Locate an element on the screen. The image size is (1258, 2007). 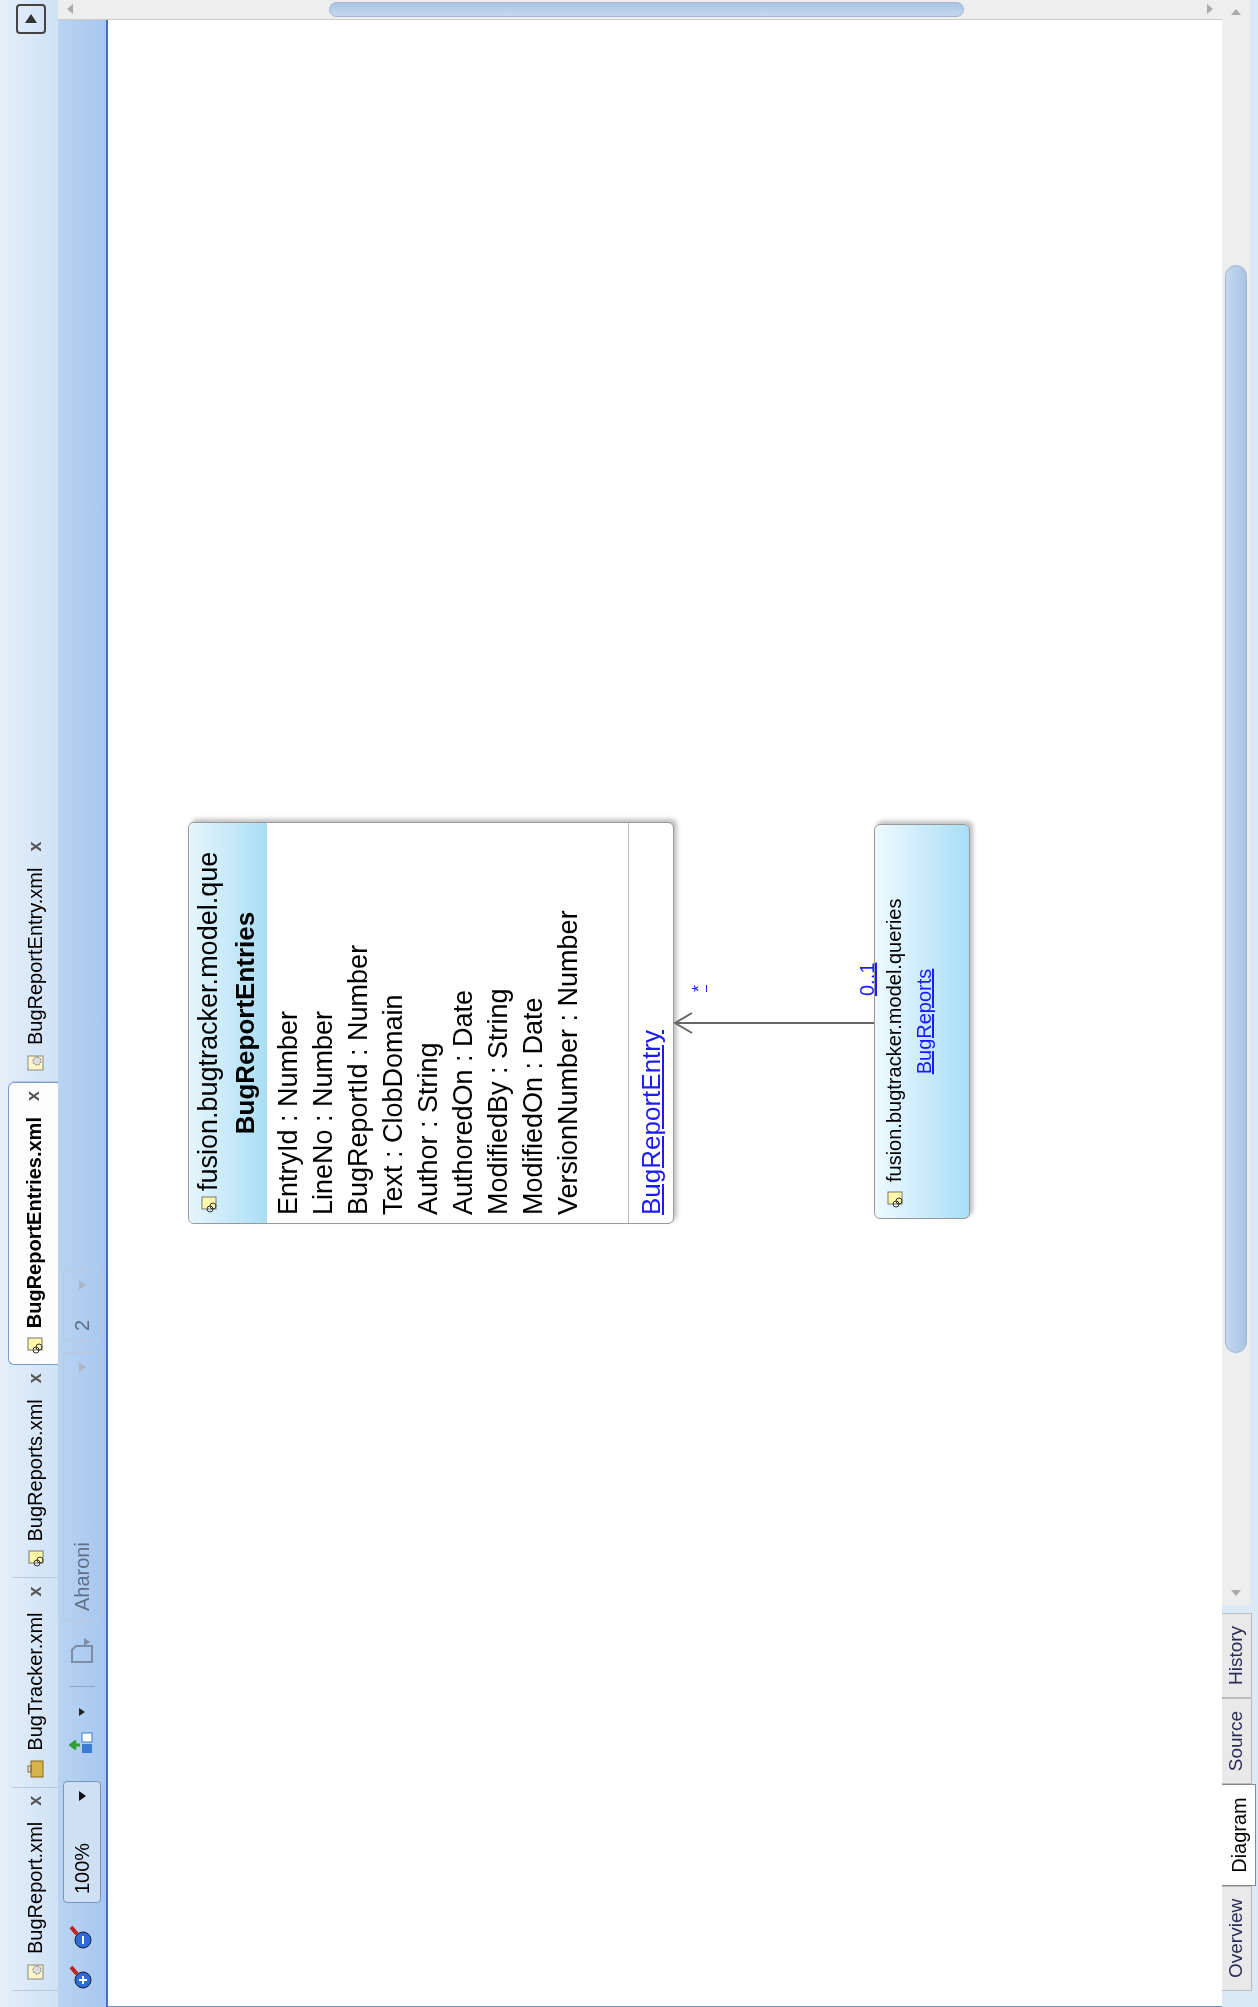
accessor-link: BugReportEntry is located at coordinates (651, 1122).